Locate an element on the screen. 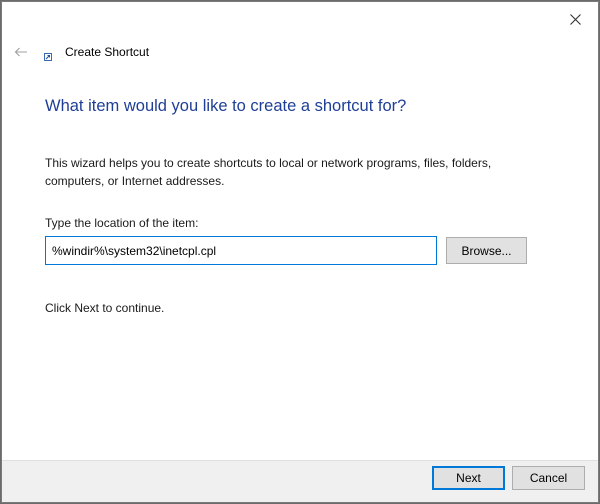 This screenshot has height=504, width=600. continue-instruction: Click Next to continue. is located at coordinates (105, 308).